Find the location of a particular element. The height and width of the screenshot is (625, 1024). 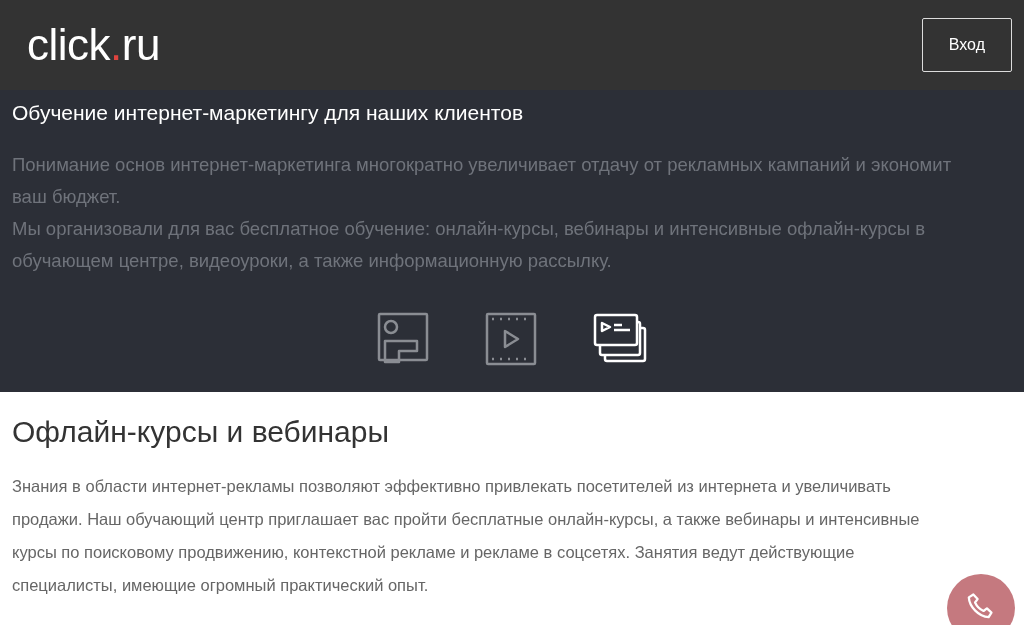

logo: click.ru is located at coordinates (93, 45).